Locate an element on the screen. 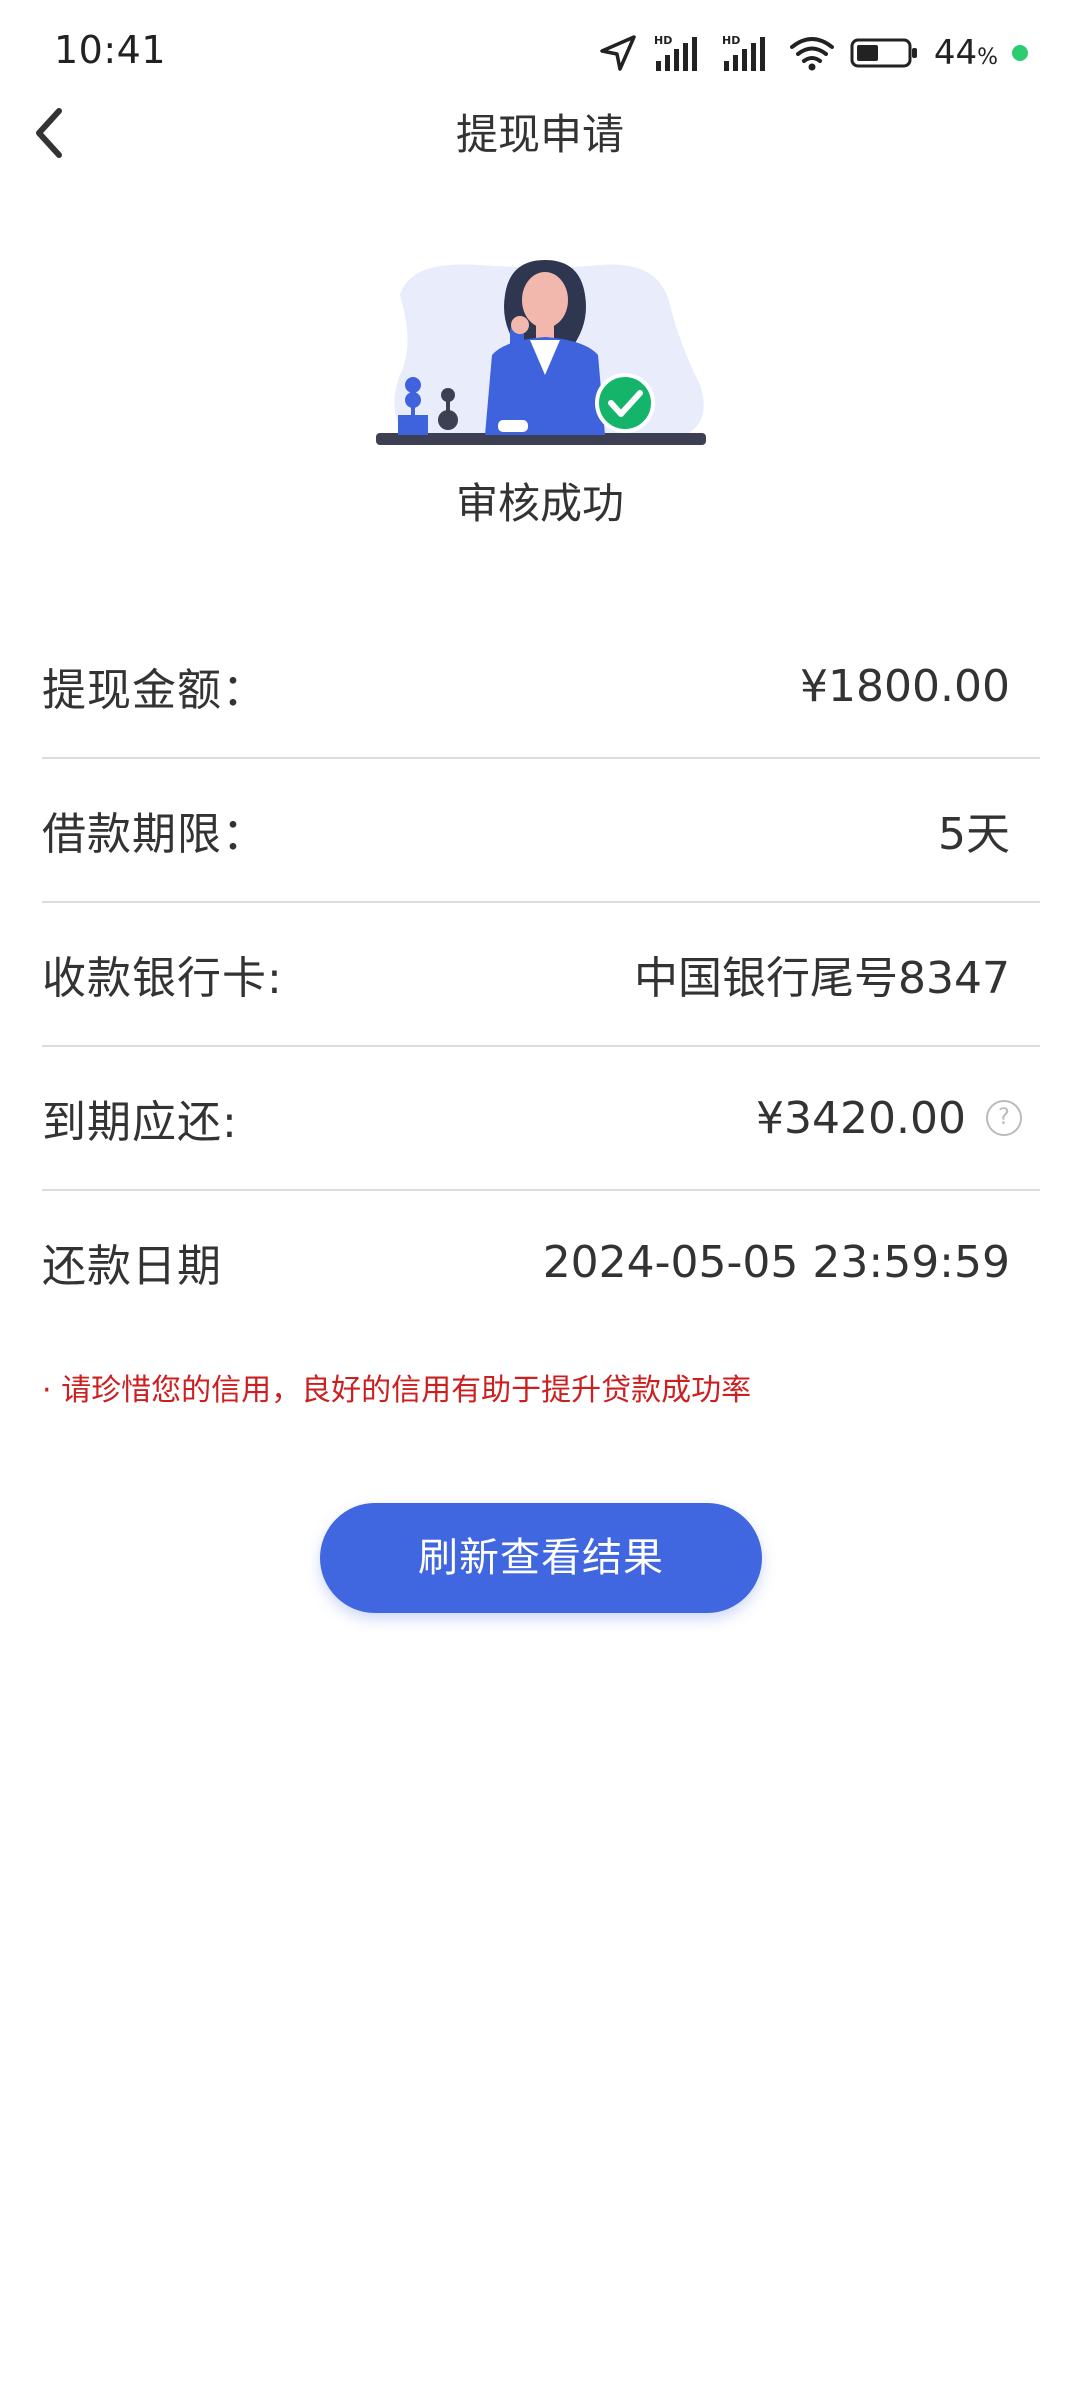 The image size is (1080, 2400). detail-row-bank-card: 收款银行卡: 中国银行尾号8347 is located at coordinates (541, 975).